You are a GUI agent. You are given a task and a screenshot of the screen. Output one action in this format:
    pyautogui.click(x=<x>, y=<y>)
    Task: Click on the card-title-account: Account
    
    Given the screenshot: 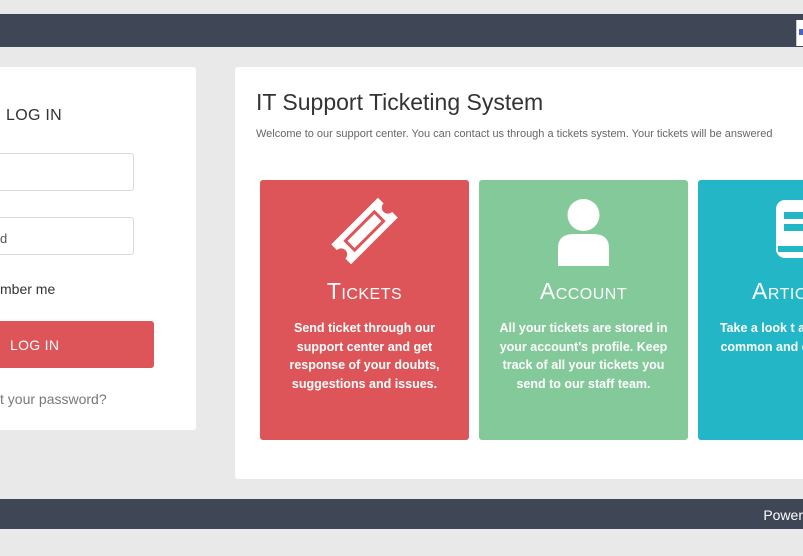 What is the action you would take?
    pyautogui.click(x=583, y=291)
    